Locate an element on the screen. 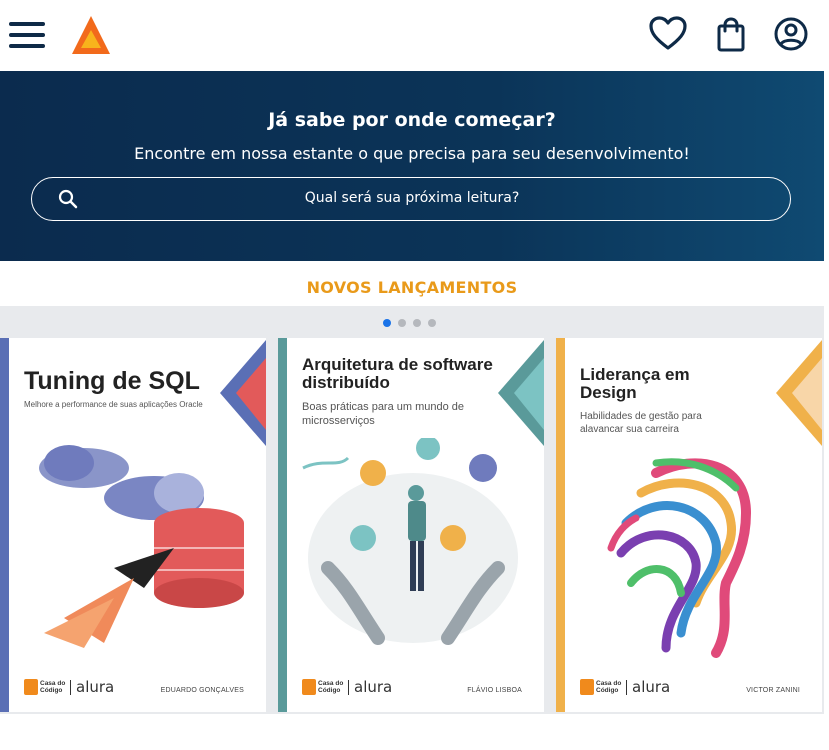 The image size is (829, 750). book-title: Tuning de SQL is located at coordinates (112, 381).